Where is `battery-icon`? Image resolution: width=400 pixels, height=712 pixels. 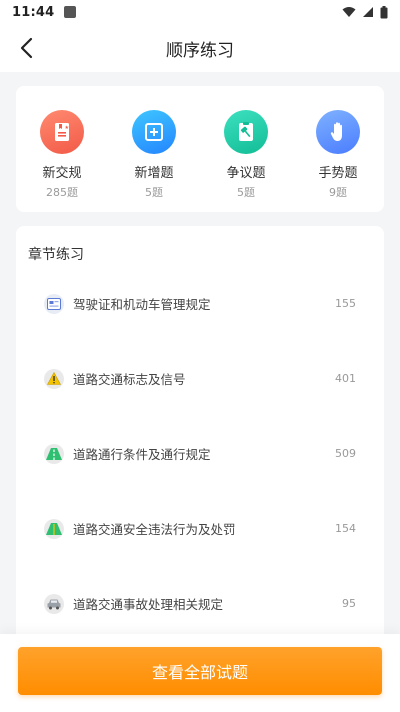 battery-icon is located at coordinates (384, 11).